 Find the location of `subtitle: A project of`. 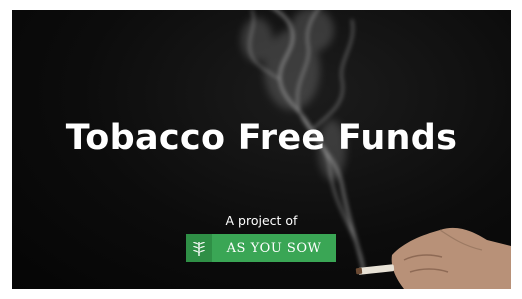

subtitle: A project of is located at coordinates (261, 220).